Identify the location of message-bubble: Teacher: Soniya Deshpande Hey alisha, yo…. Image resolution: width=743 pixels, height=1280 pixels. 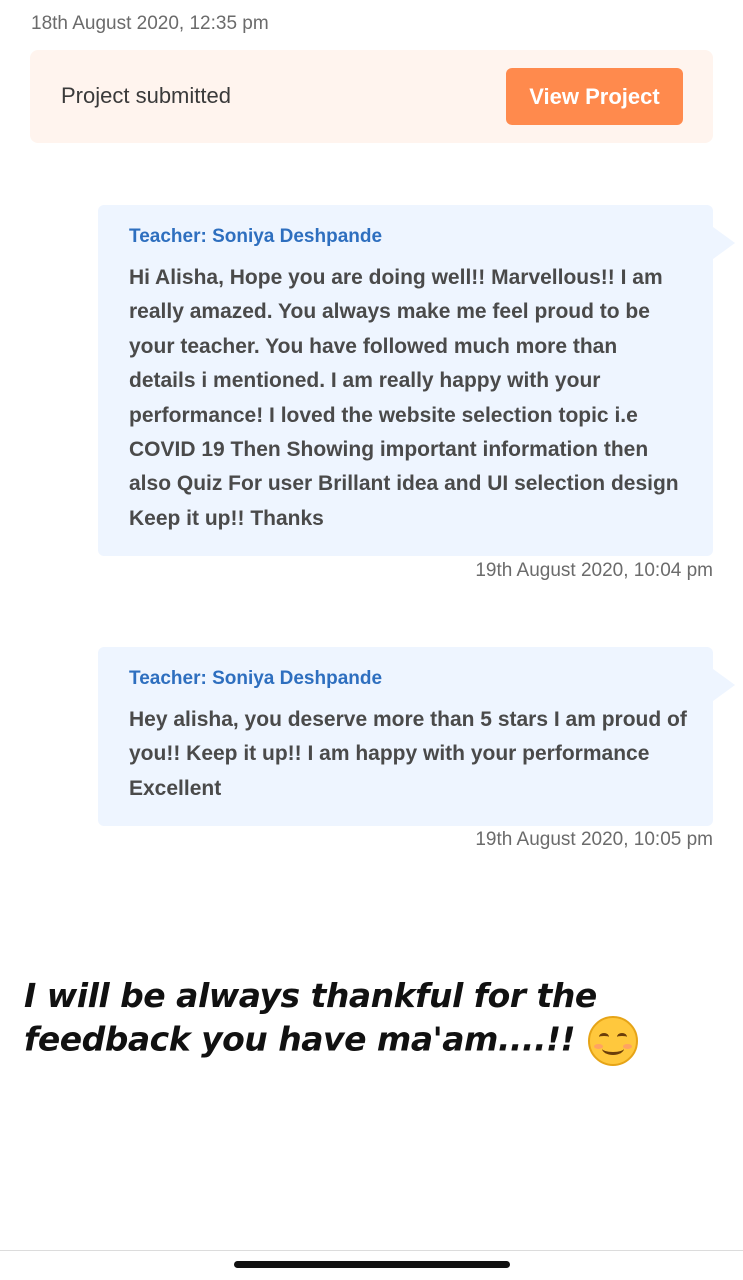
(416, 736).